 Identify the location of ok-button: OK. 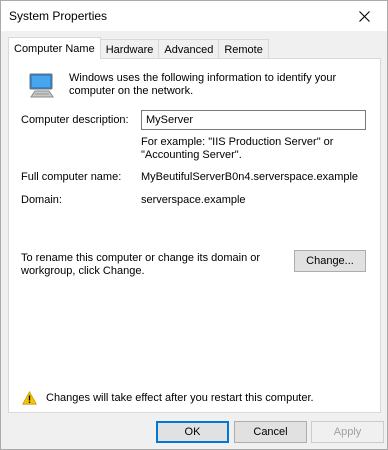
(192, 432).